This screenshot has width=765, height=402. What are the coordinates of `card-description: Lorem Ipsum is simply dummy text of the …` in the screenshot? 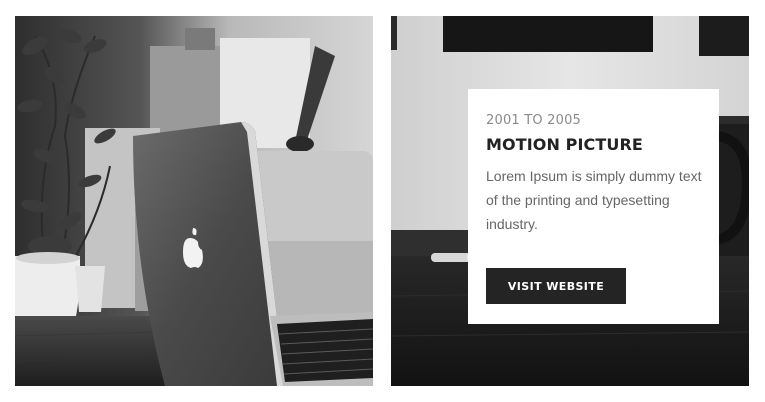 It's located at (594, 200).